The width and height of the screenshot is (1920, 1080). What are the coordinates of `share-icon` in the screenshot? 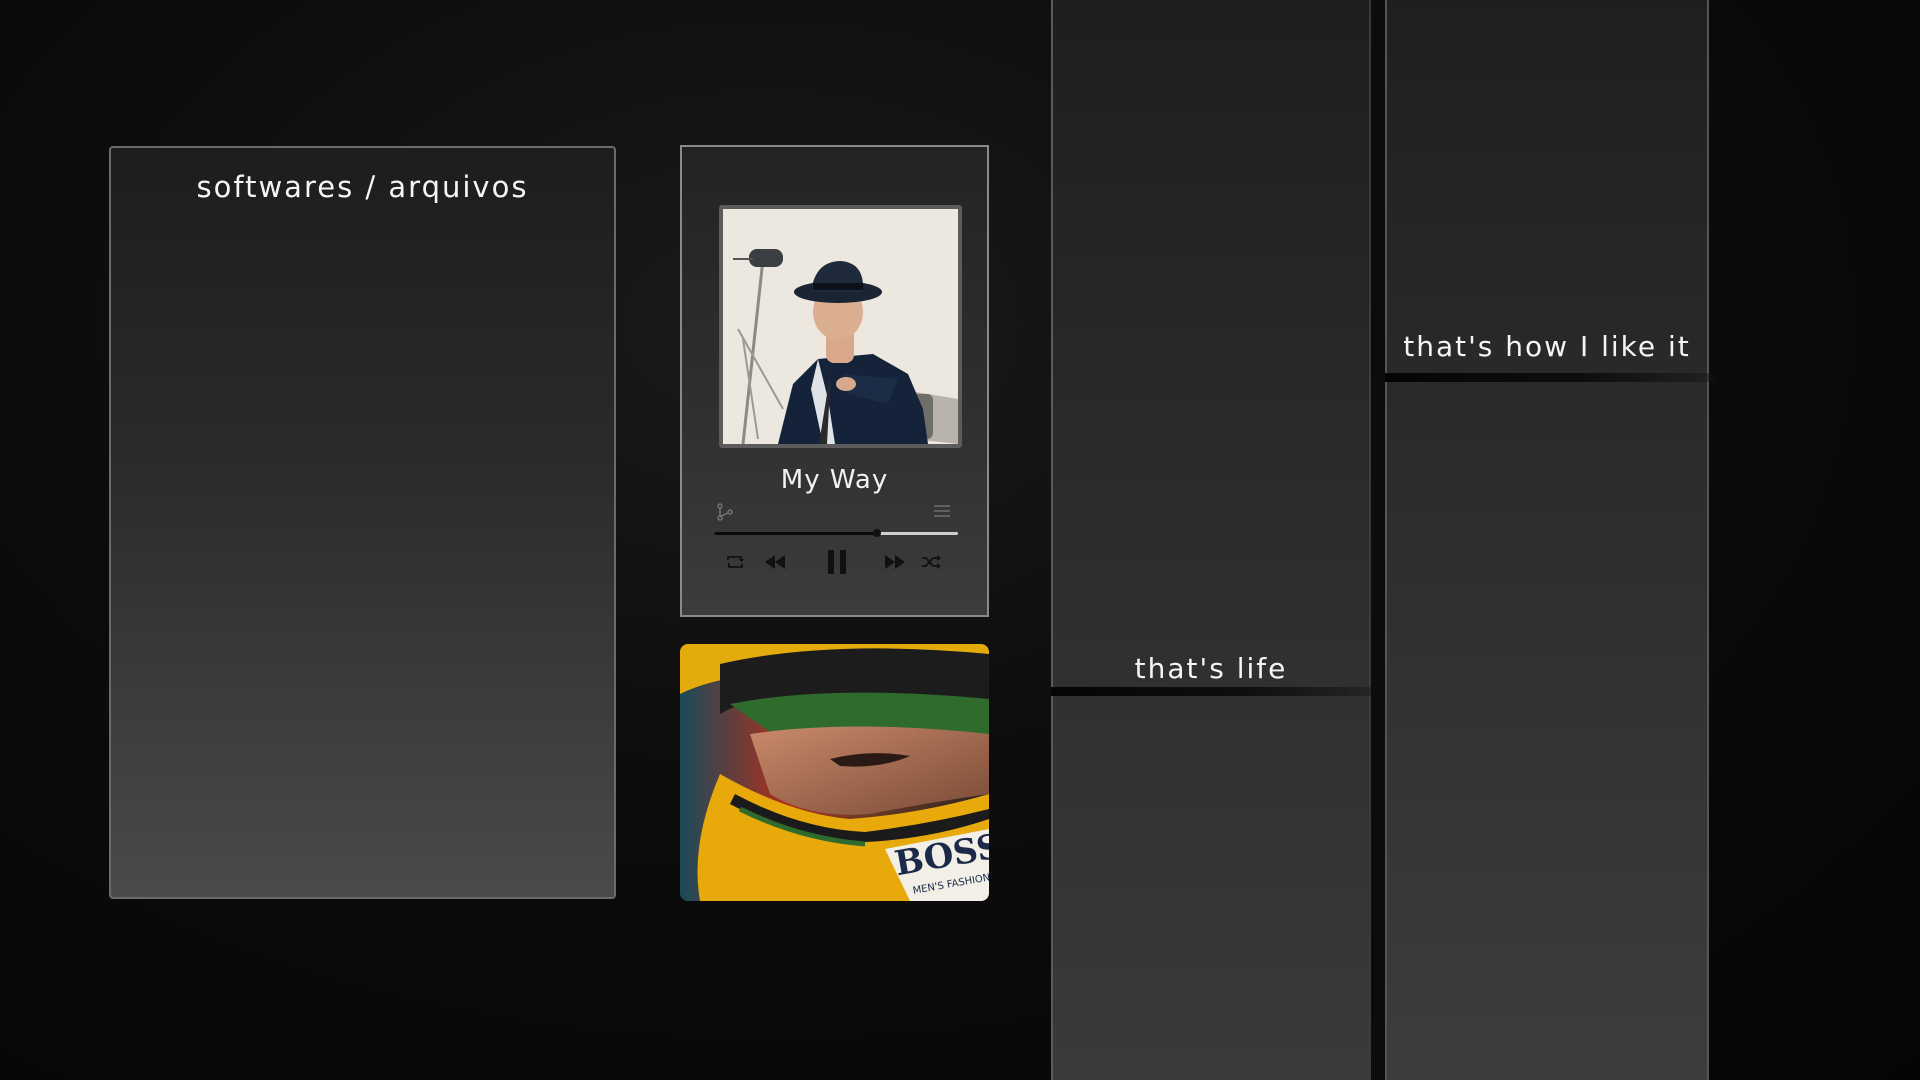 It's located at (725, 512).